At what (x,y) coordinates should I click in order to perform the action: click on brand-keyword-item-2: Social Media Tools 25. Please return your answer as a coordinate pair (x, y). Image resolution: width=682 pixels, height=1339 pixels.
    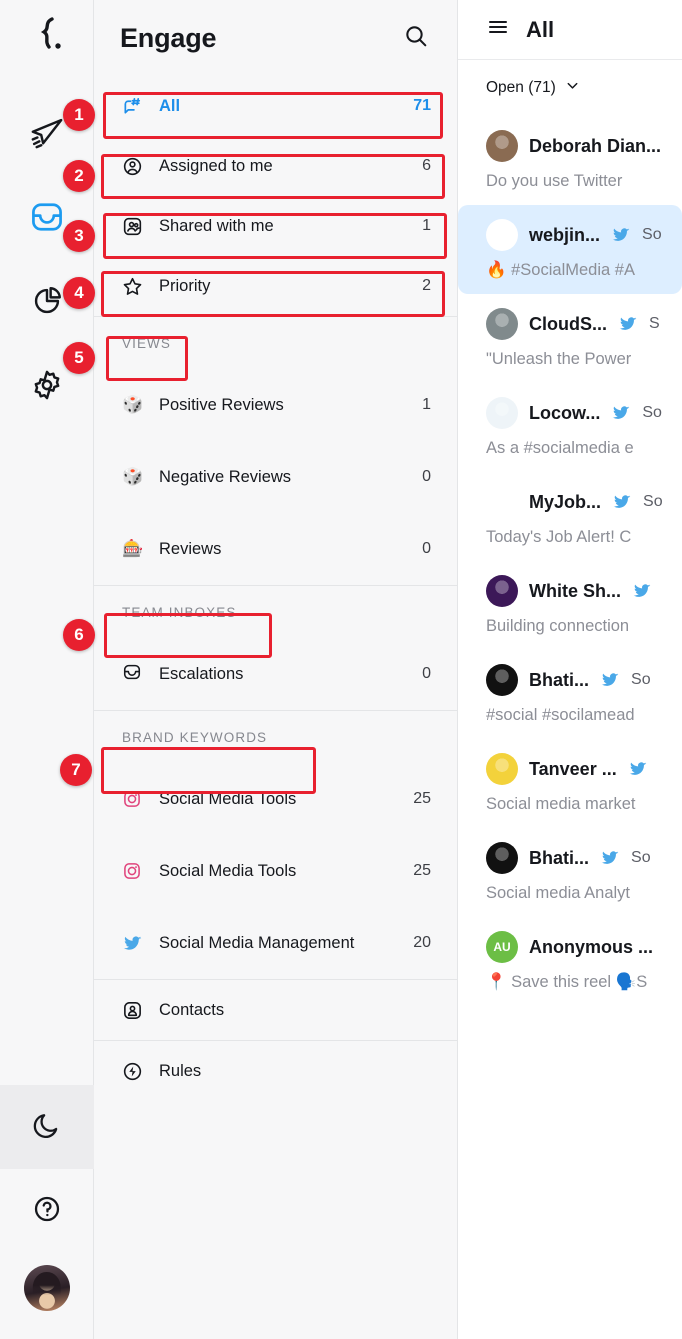
    Looking at the image, I should click on (275, 871).